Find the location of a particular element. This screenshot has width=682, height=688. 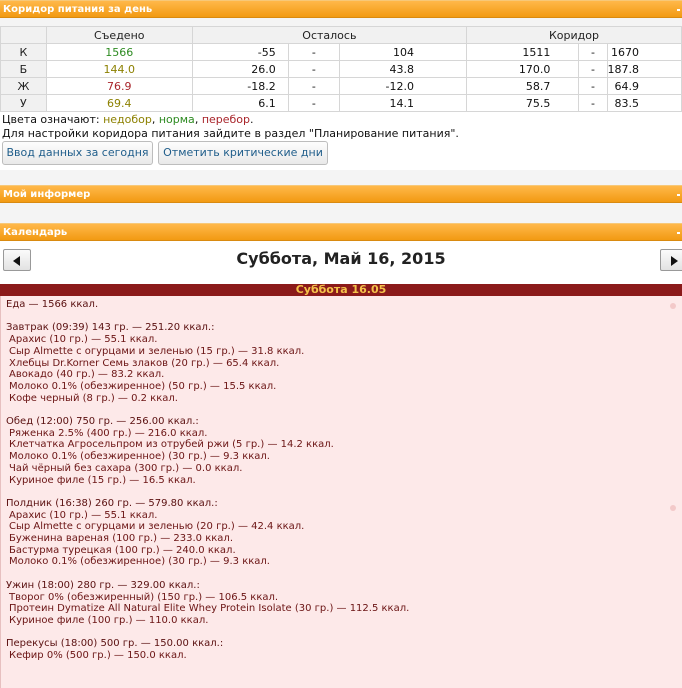

day-band: Суббота 16.05 is located at coordinates (341, 290).